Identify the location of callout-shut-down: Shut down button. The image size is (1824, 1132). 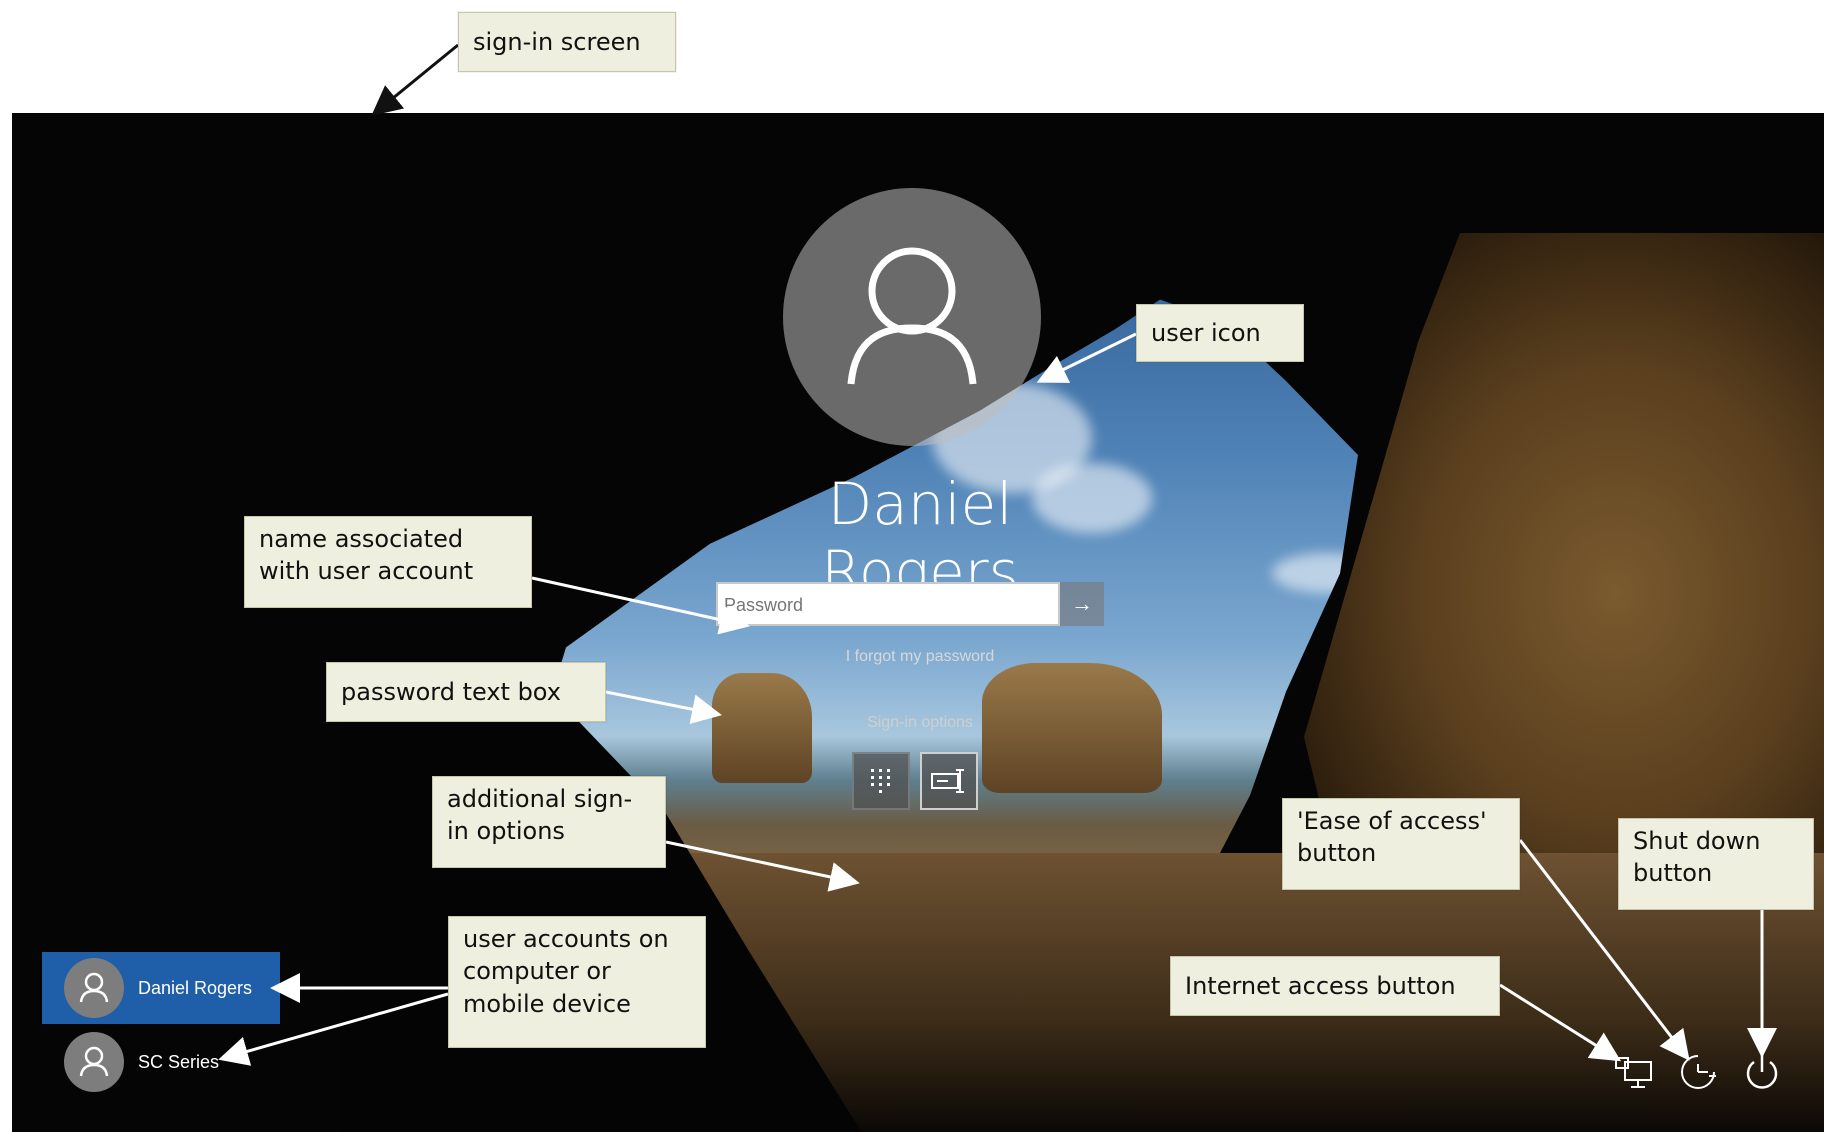
(1716, 864).